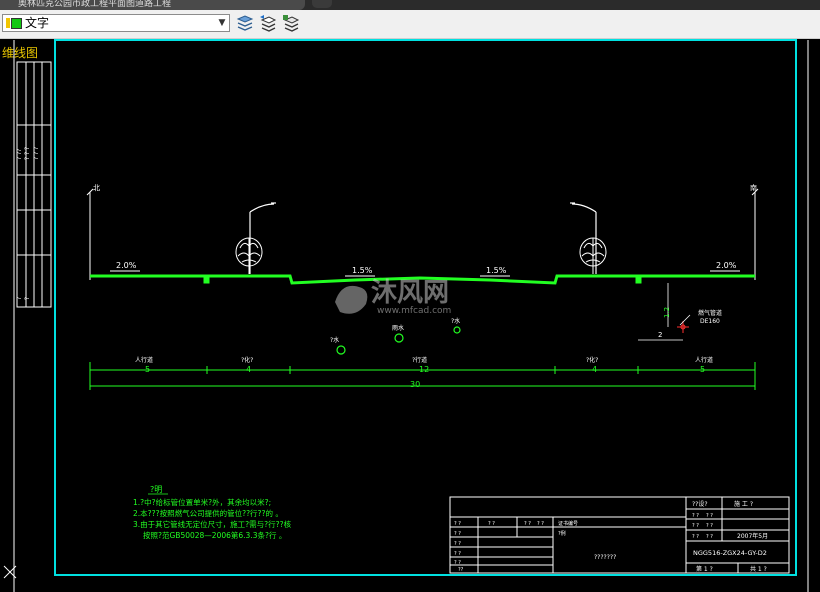 Image resolution: width=820 pixels, height=592 pixels. Describe the element at coordinates (491, 524) in the screenshot. I see `tb-cell-c8: ? ?` at that location.